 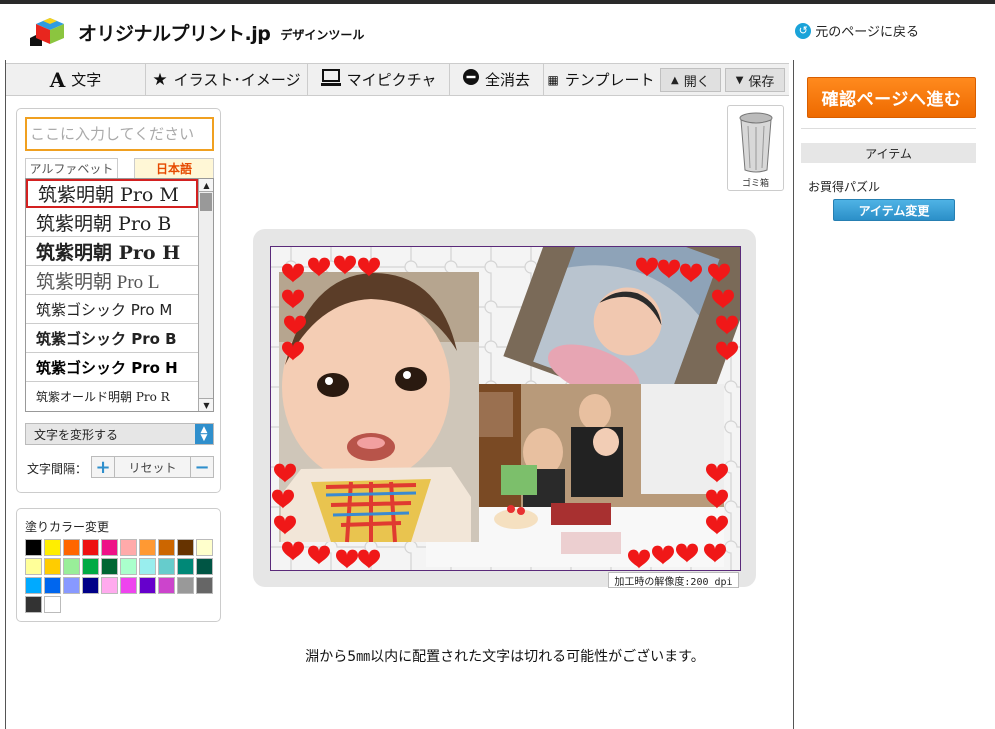 I want to click on scroll-down-icon: ▼, so click(x=206, y=404).